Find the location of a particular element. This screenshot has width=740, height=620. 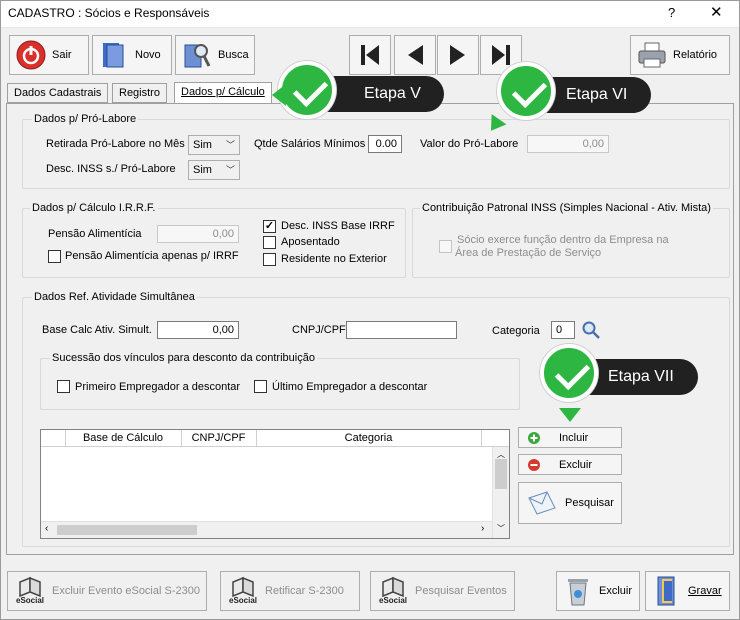

next-record-button is located at coordinates (458, 55).